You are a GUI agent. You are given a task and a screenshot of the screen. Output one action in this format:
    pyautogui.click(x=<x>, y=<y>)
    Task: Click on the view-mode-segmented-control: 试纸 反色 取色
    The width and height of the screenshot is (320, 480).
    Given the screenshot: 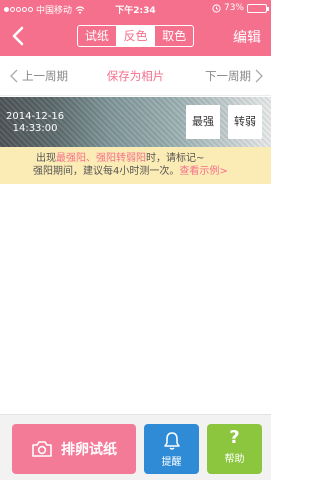 What is the action you would take?
    pyautogui.click(x=135, y=36)
    